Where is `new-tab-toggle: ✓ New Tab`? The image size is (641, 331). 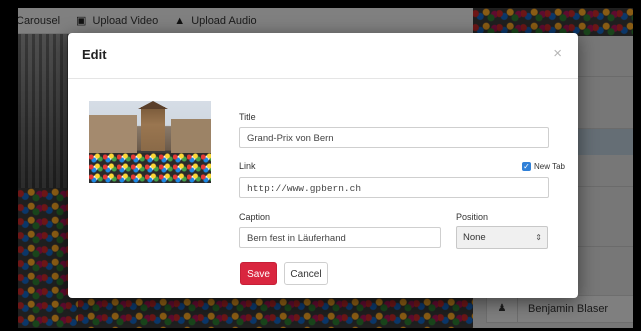 new-tab-toggle: ✓ New Tab is located at coordinates (543, 166).